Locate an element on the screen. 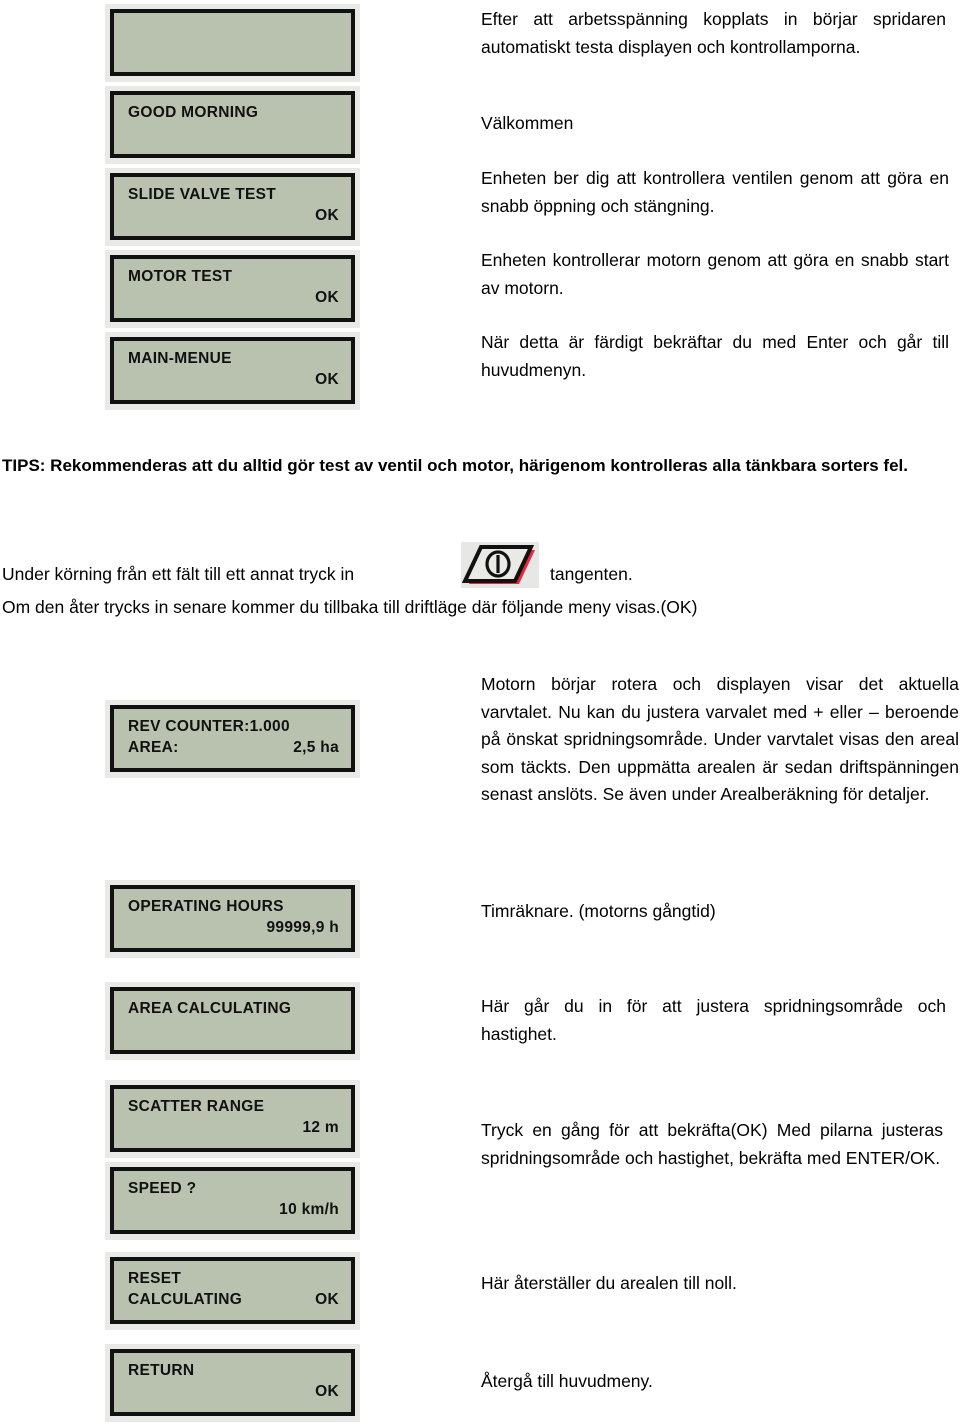 The width and height of the screenshot is (960, 1425). lcd-screen: REV COUNTER:1.000 AREA: 2,5 ha is located at coordinates (232, 738).